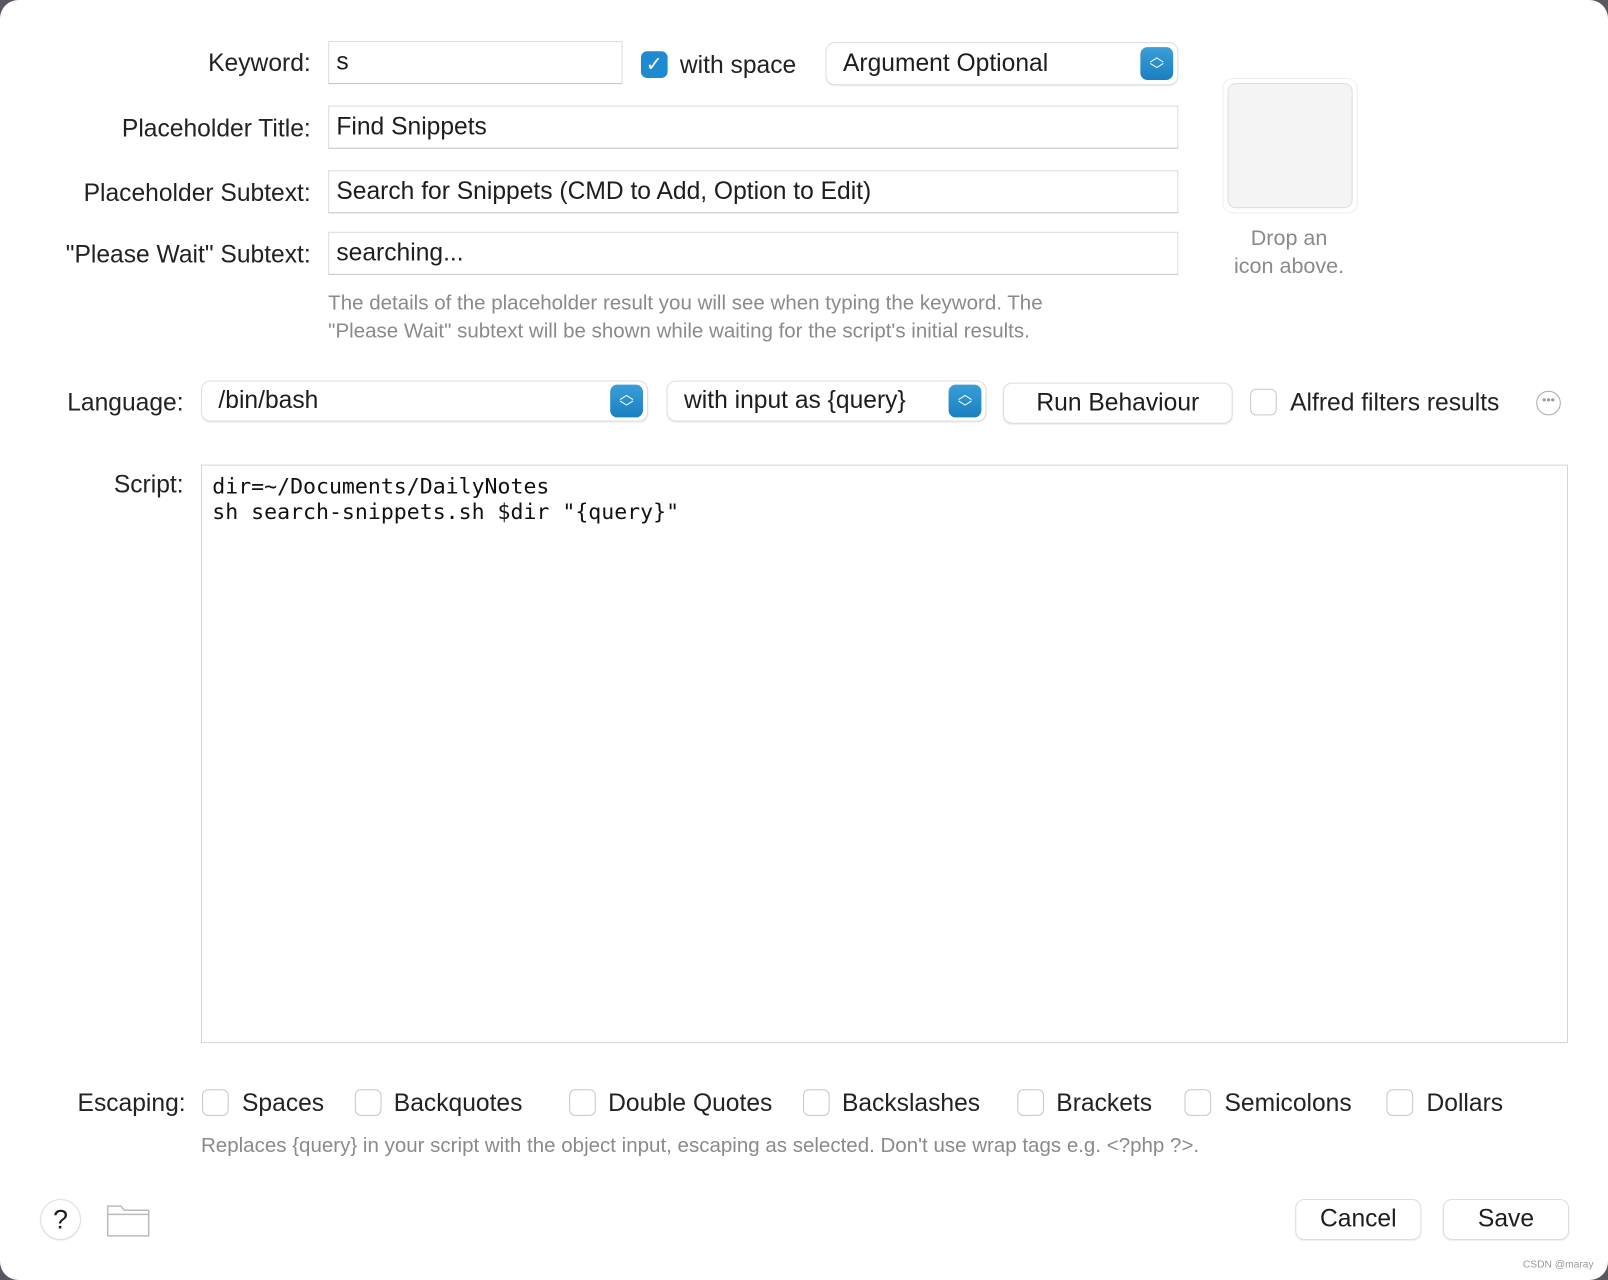 Image resolution: width=1608 pixels, height=1280 pixels. I want to click on icon-drop-line: icon above., so click(1289, 266).